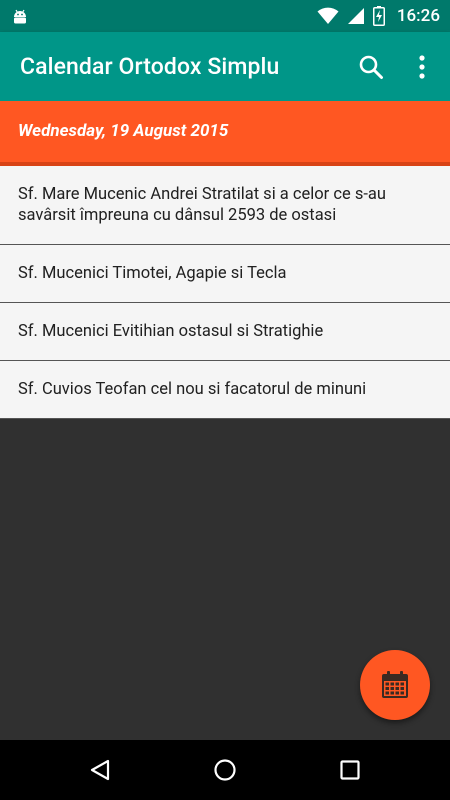 This screenshot has height=800, width=450. I want to click on status-icons: 16:26, so click(378, 16).